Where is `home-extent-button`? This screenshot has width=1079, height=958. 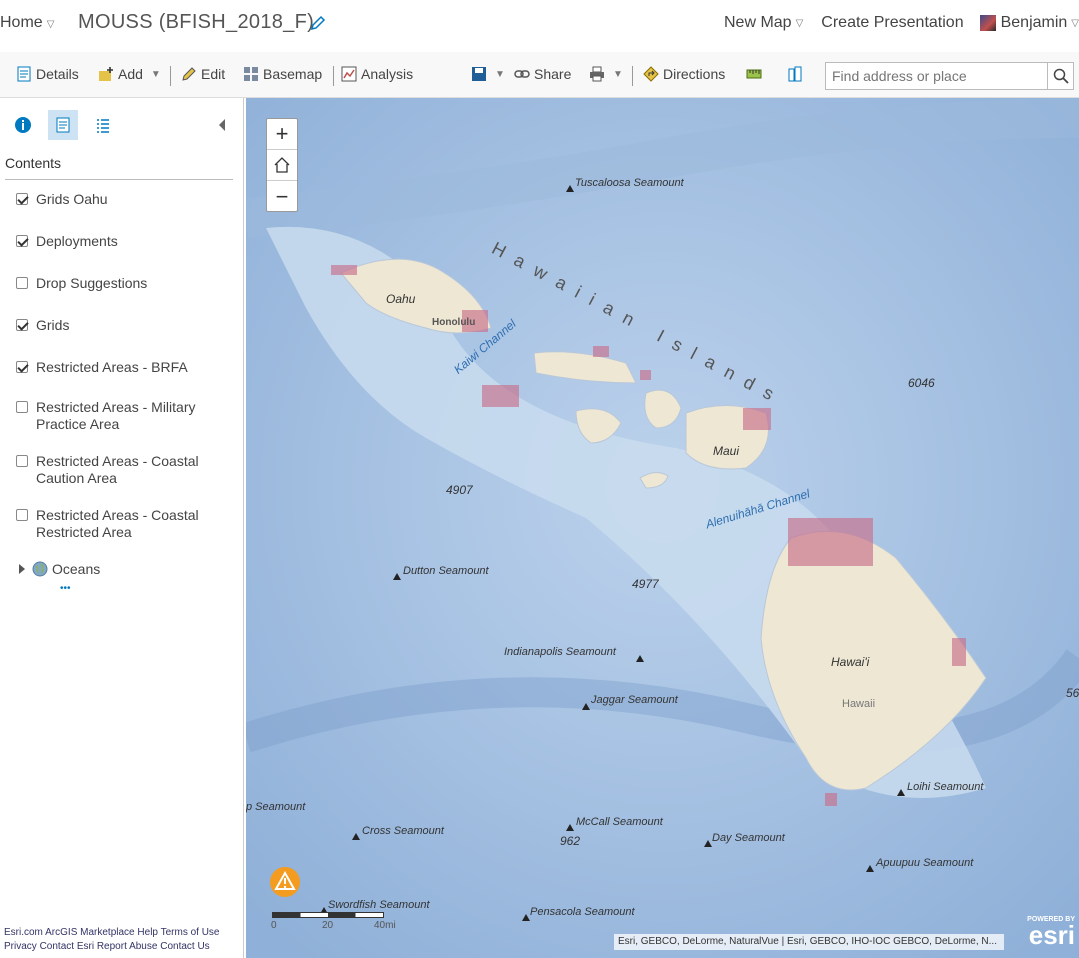 home-extent-button is located at coordinates (282, 165).